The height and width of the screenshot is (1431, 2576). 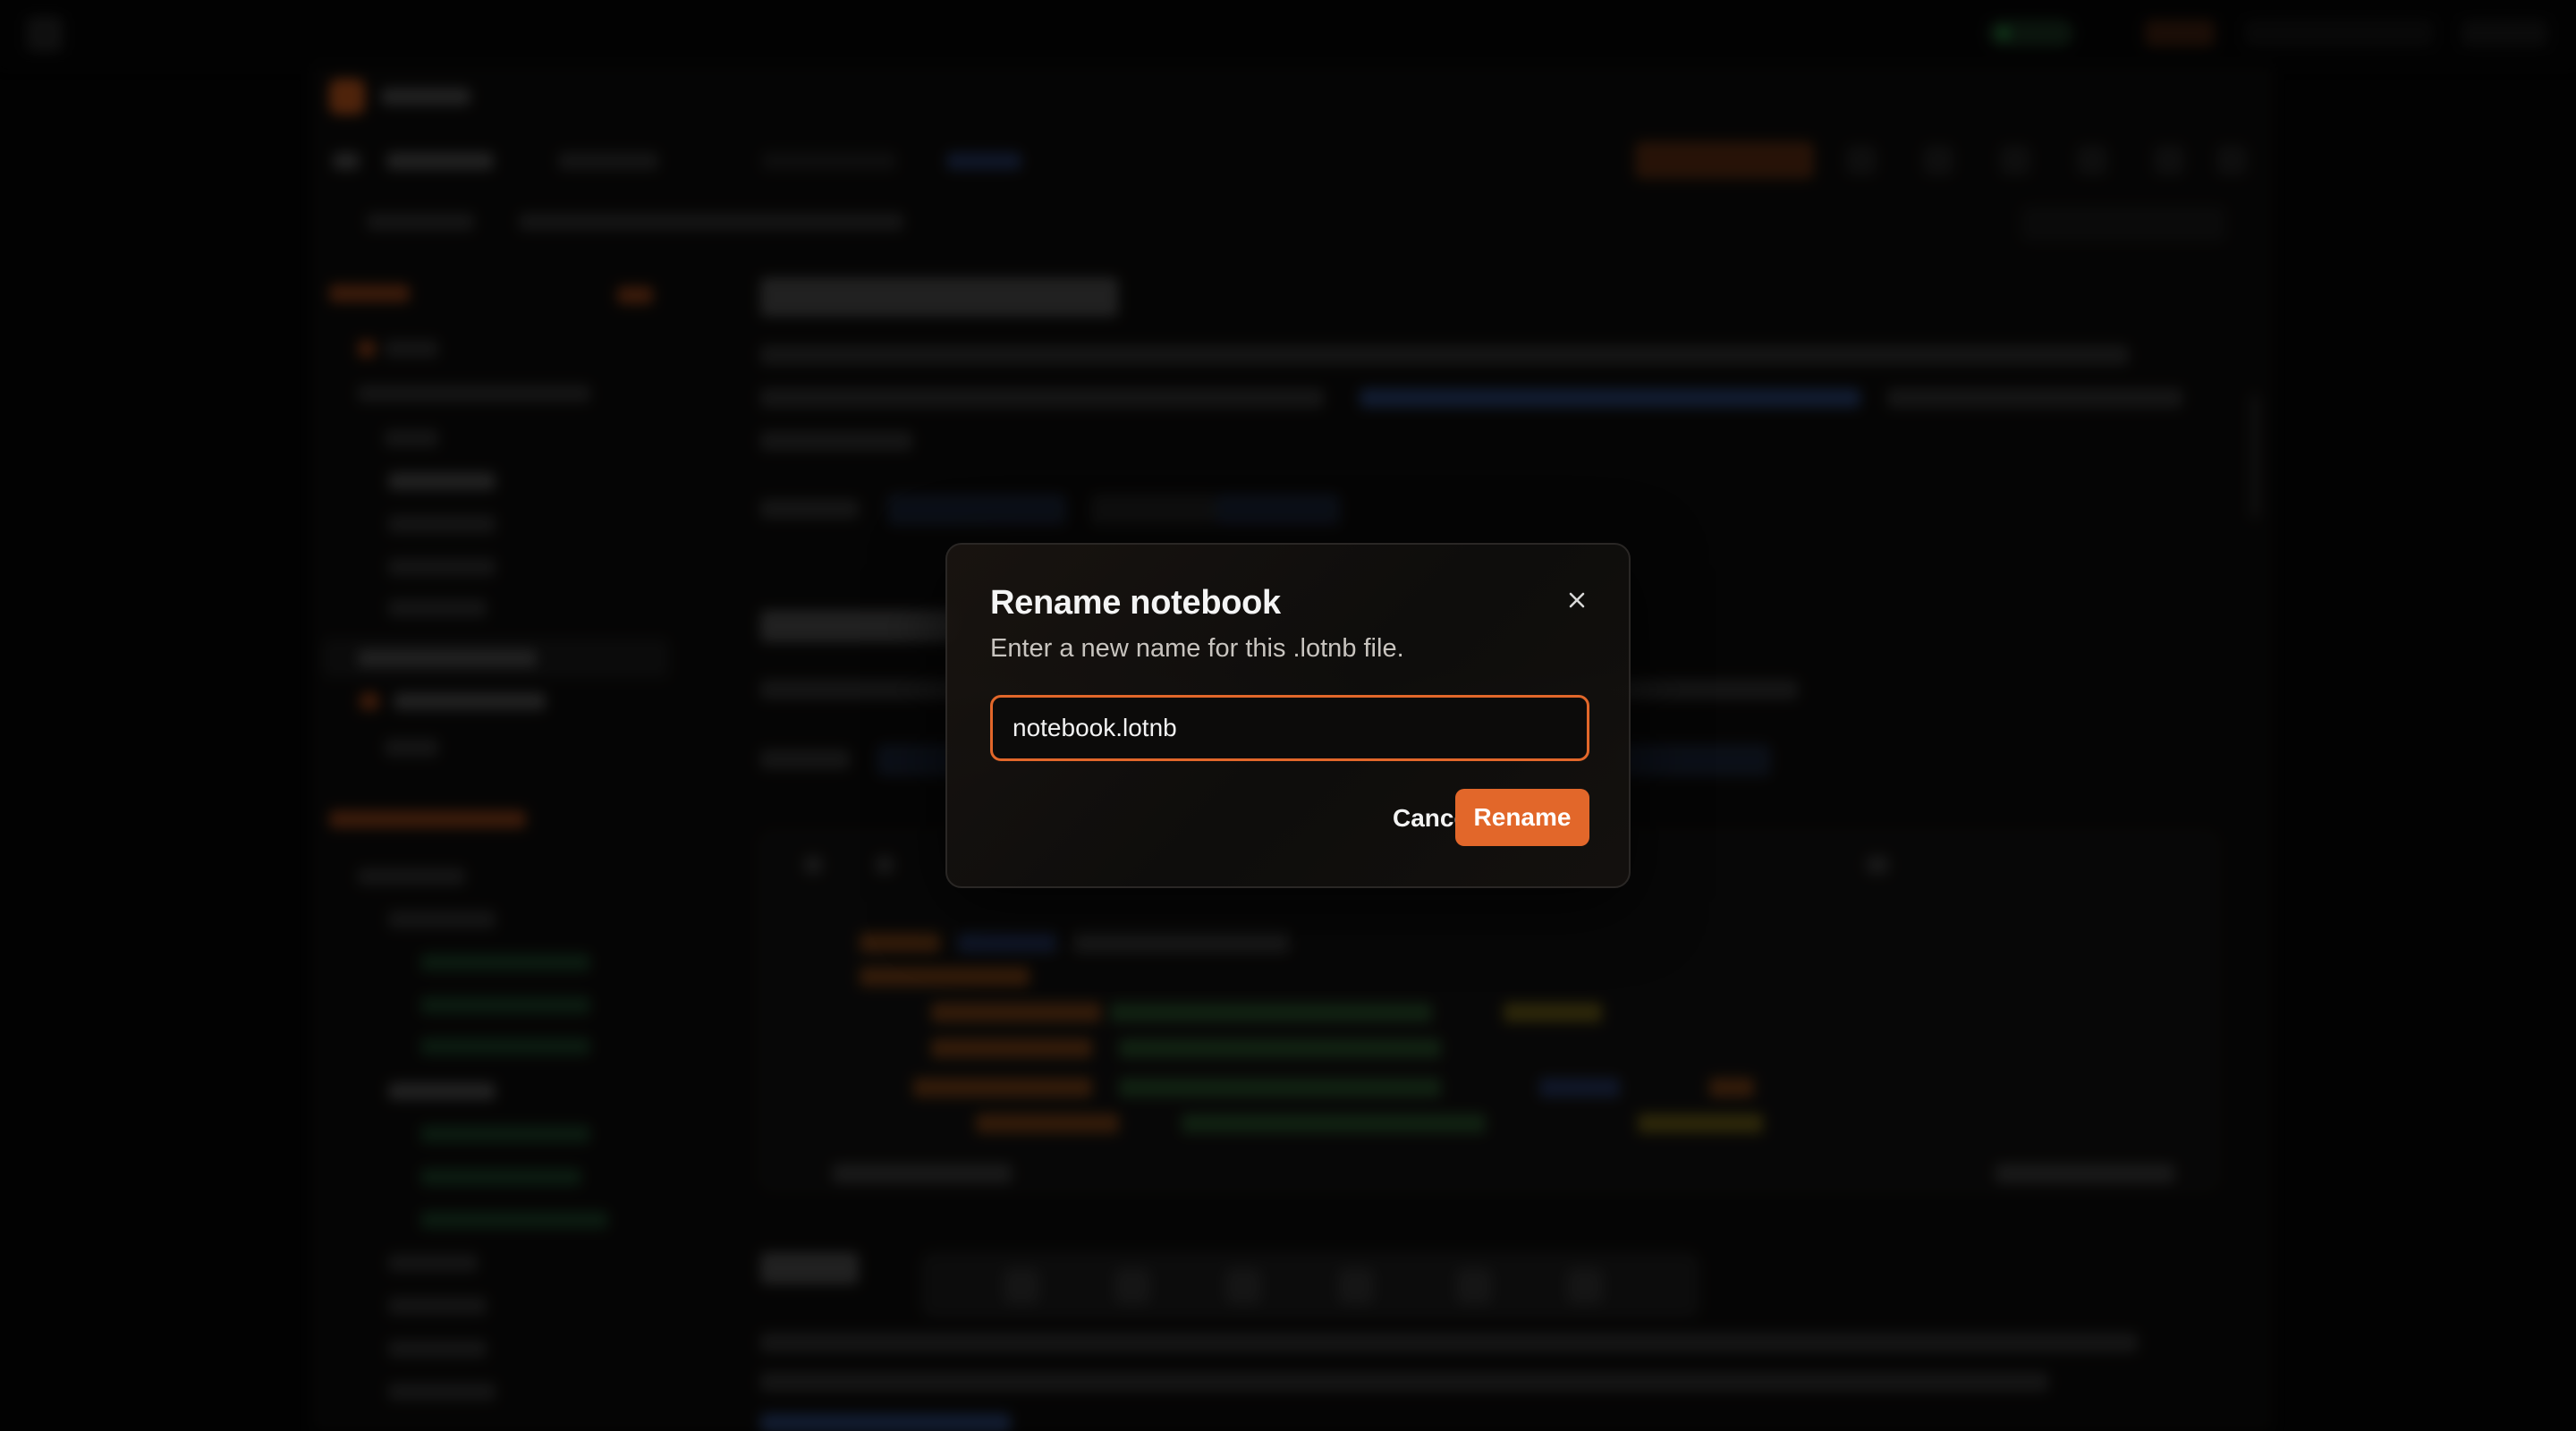 I want to click on dialog-description: Enter a new name for this .lotnb file., so click(x=1197, y=649).